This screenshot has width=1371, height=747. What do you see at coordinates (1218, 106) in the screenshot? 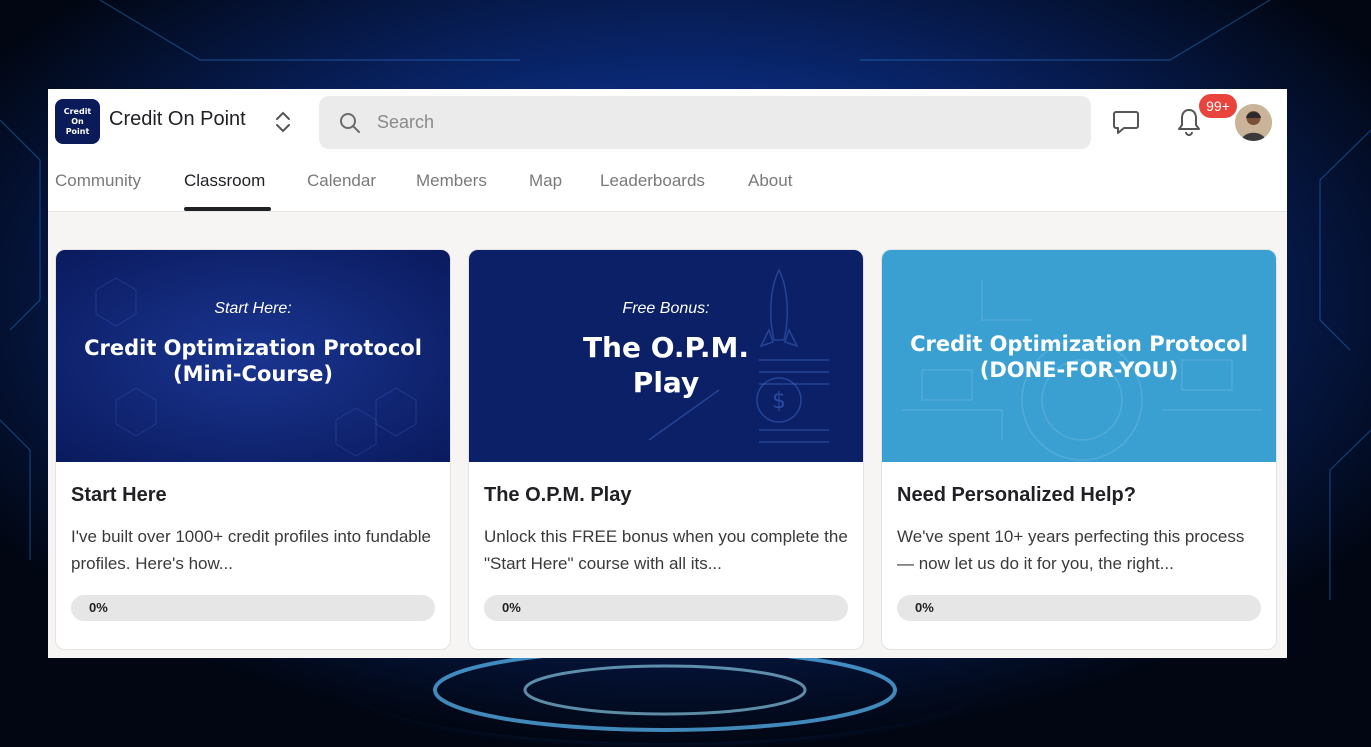
I see `notification-badge: 99+` at bounding box center [1218, 106].